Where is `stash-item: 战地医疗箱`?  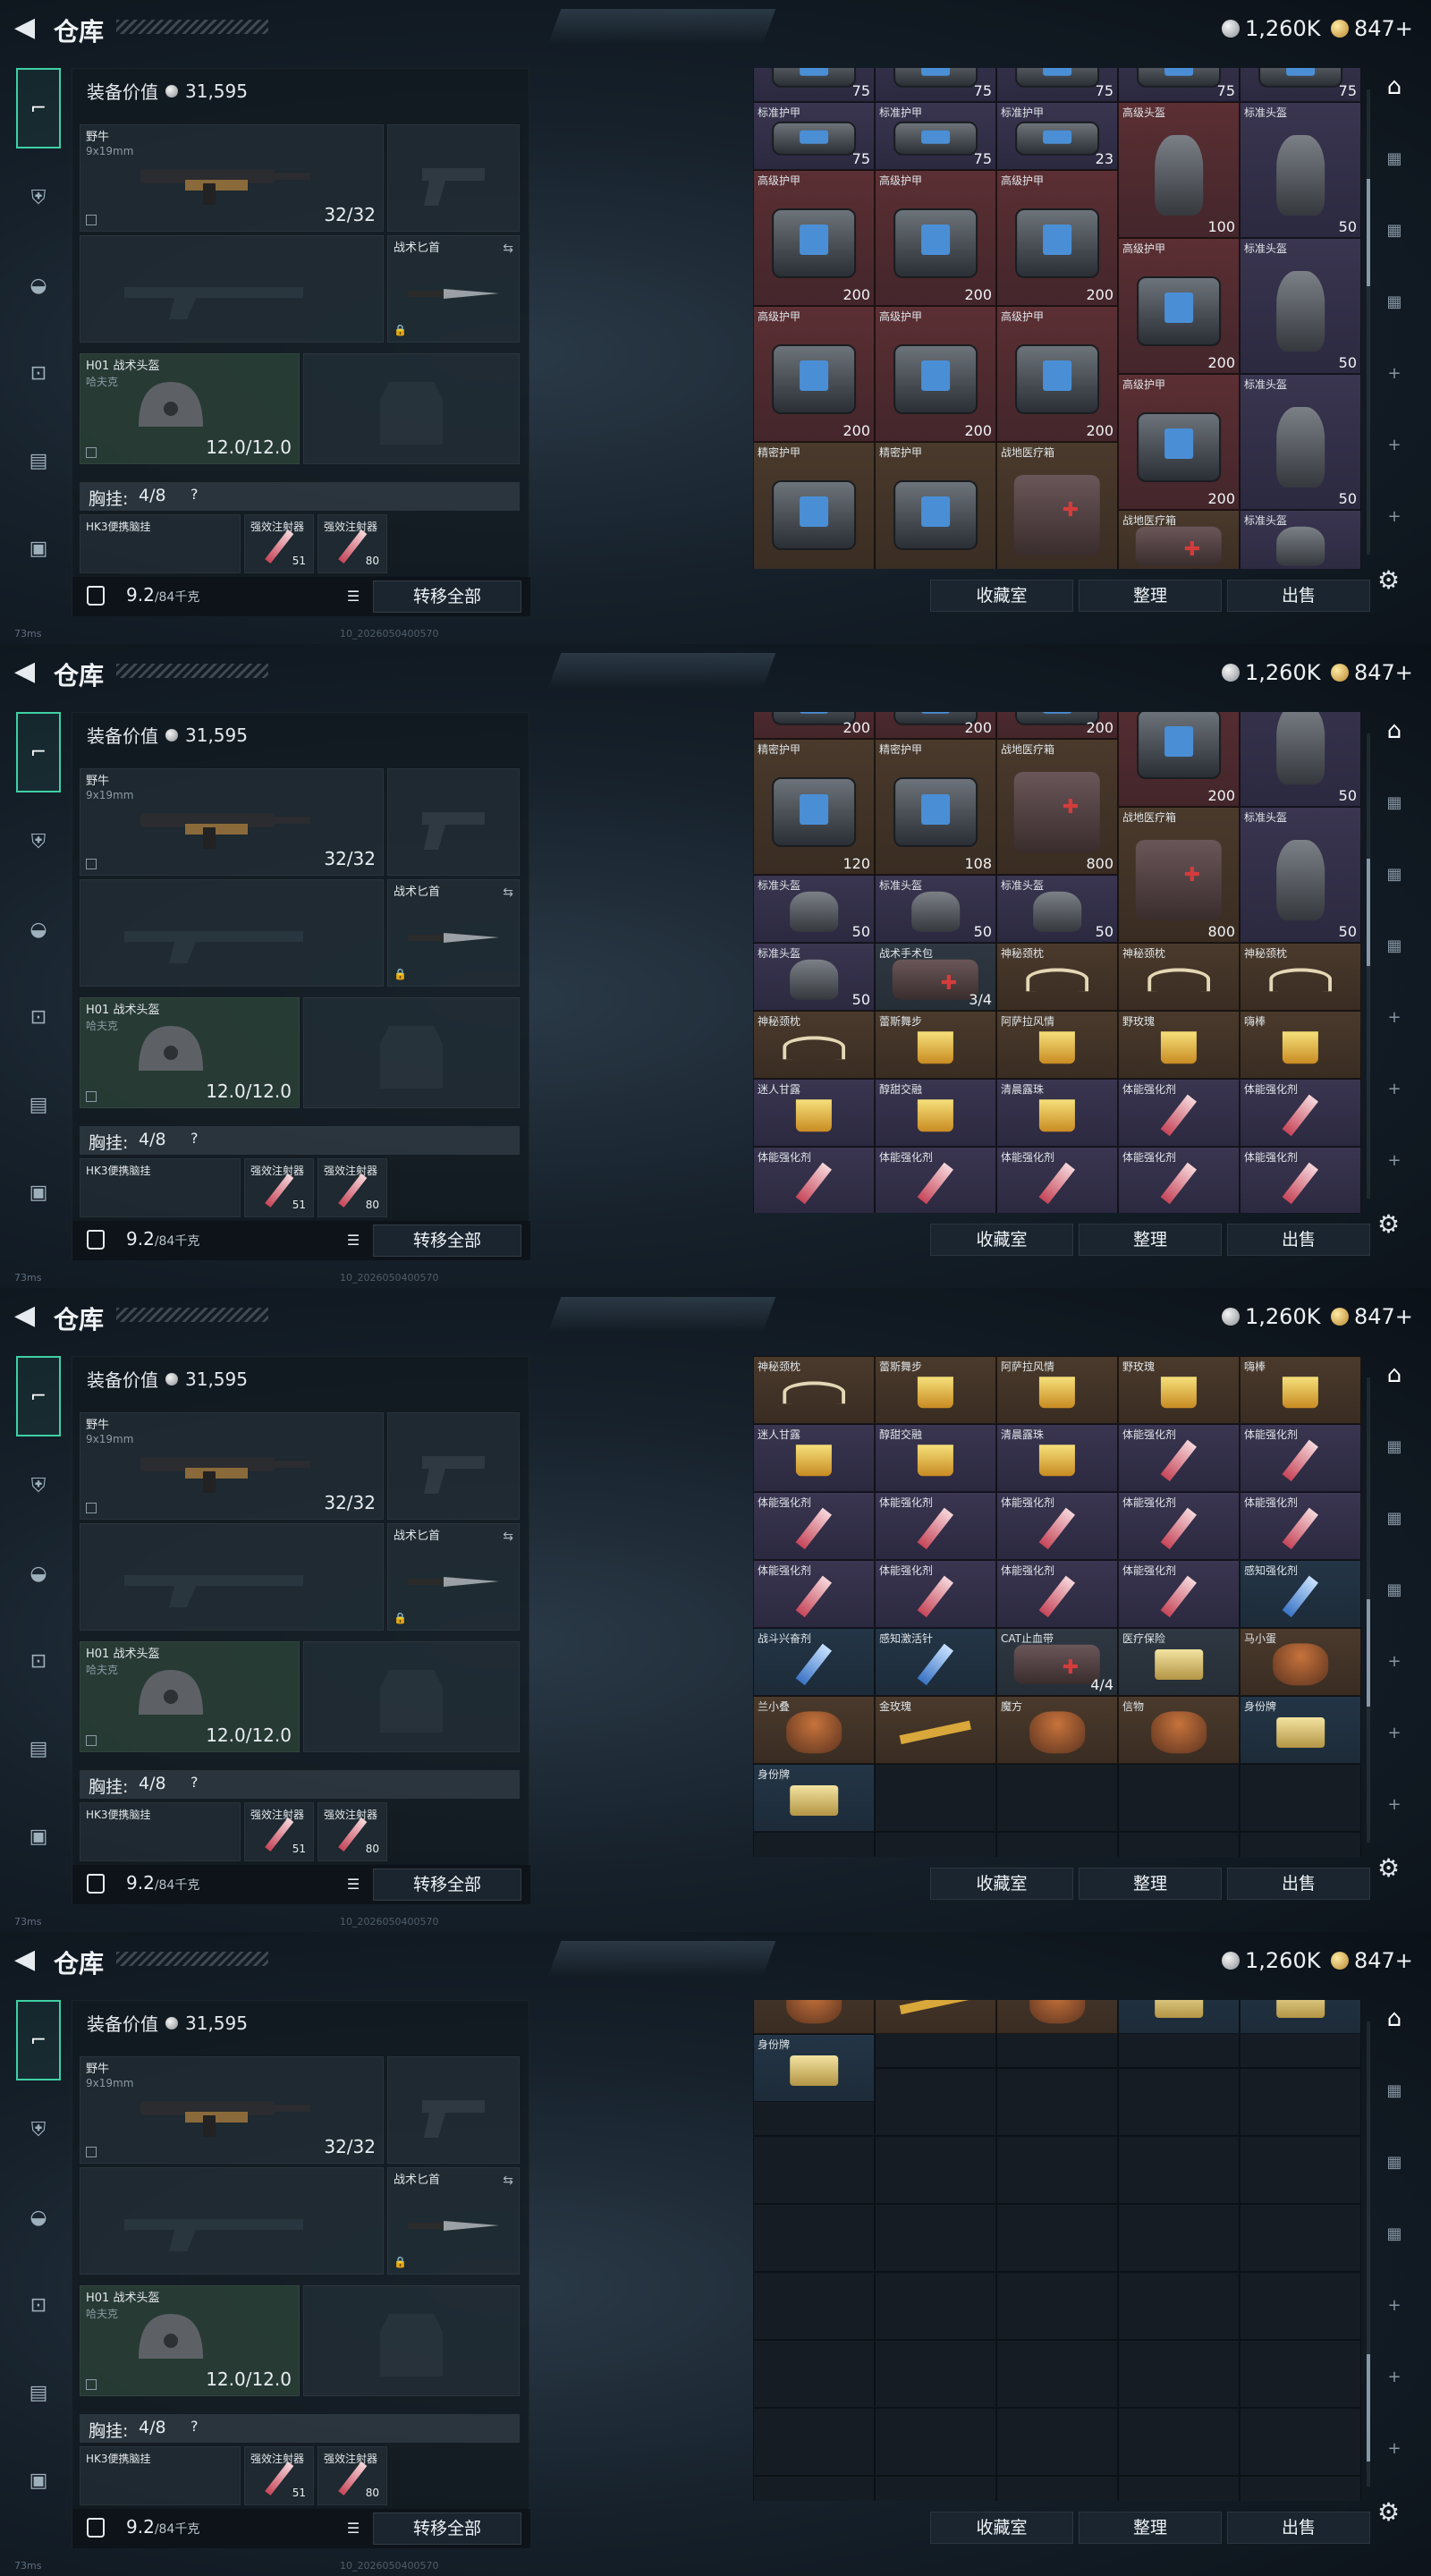 stash-item: 战地医疗箱 is located at coordinates (1179, 539).